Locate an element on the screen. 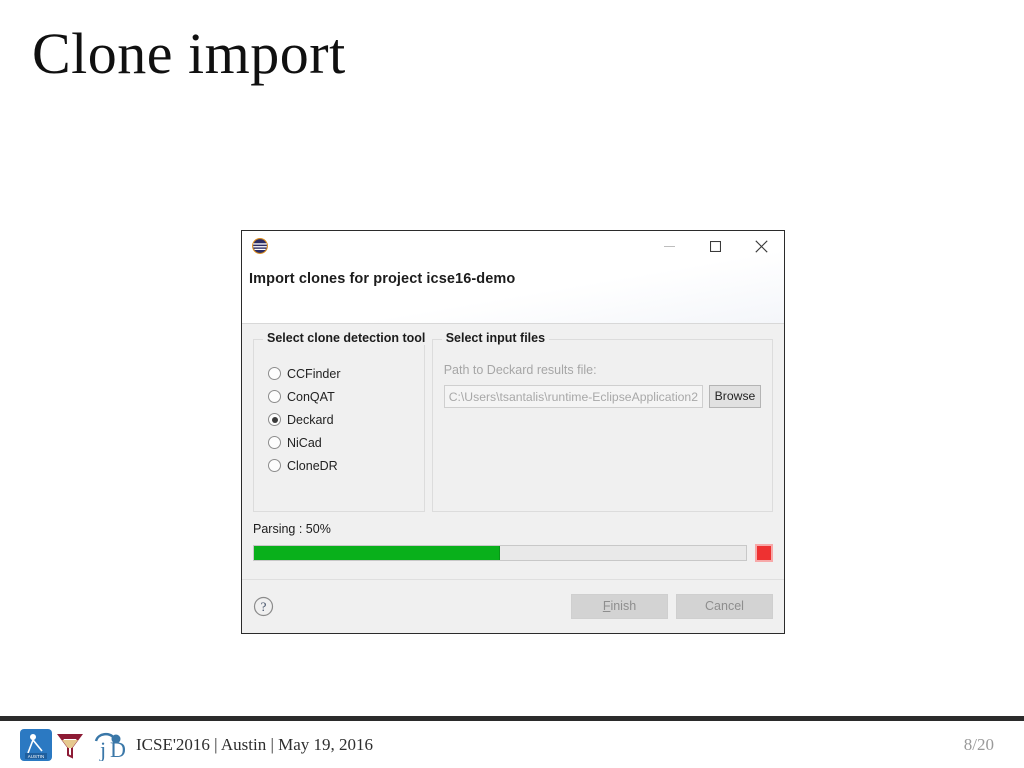 The image size is (1024, 768). progress-area: Parsing : 50% is located at coordinates (513, 537).